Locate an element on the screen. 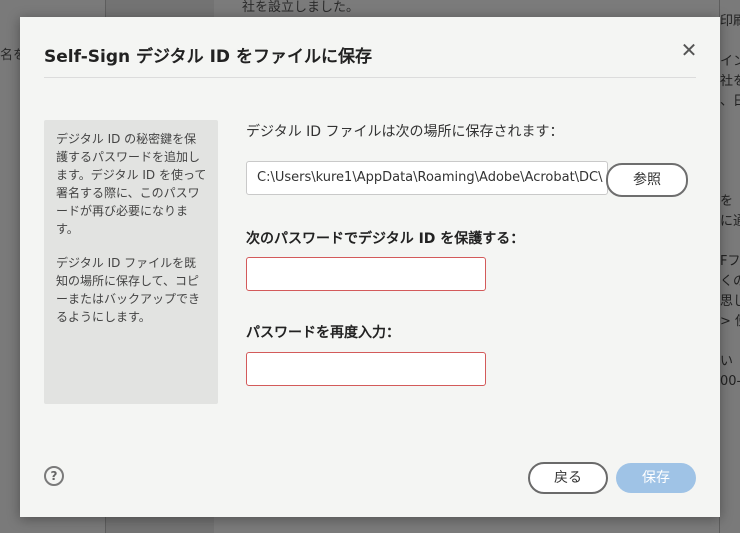  save-button: 保存 is located at coordinates (656, 478).